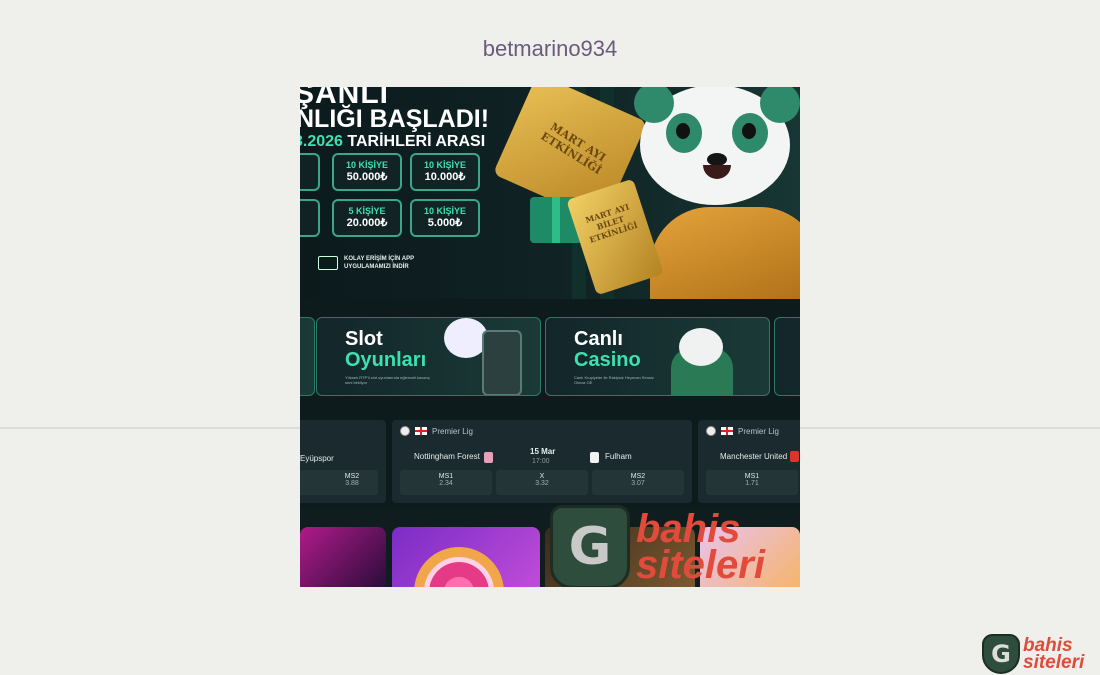 The width and height of the screenshot is (1100, 675). Describe the element at coordinates (502, 362) in the screenshot. I see `slot-machine-icon` at that location.